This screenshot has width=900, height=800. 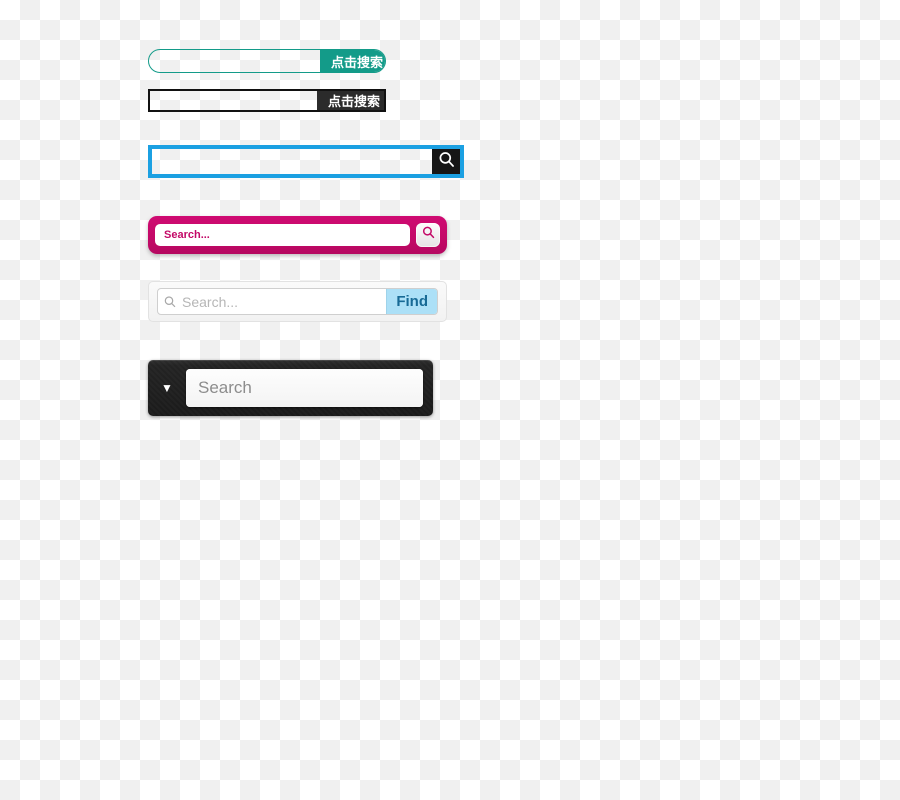 I want to click on teal-pill-search-bar: 点击搜索, so click(x=267, y=61).